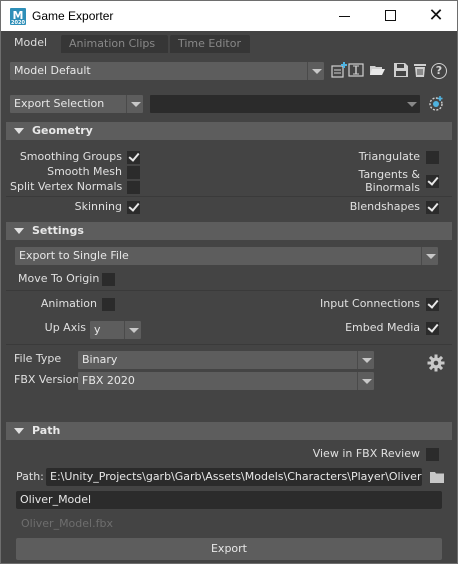 The image size is (458, 564). I want to click on window-title: Game Exporter, so click(73, 16).